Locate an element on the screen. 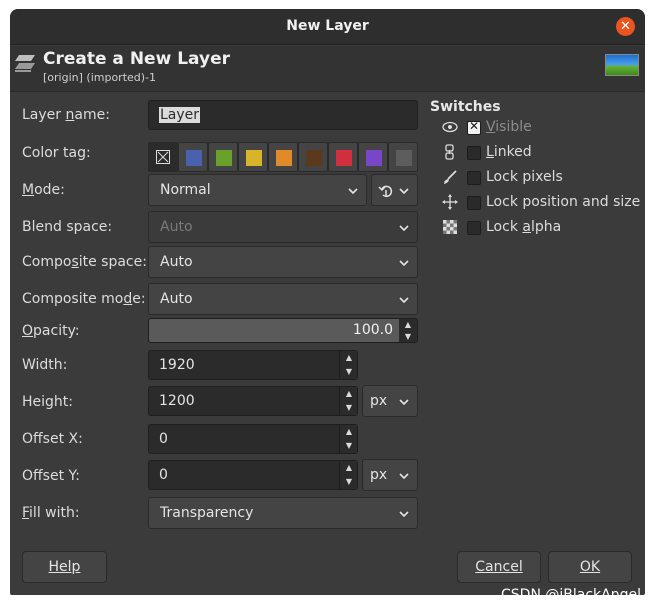 The height and width of the screenshot is (605, 655). brush-icon is located at coordinates (450, 178).